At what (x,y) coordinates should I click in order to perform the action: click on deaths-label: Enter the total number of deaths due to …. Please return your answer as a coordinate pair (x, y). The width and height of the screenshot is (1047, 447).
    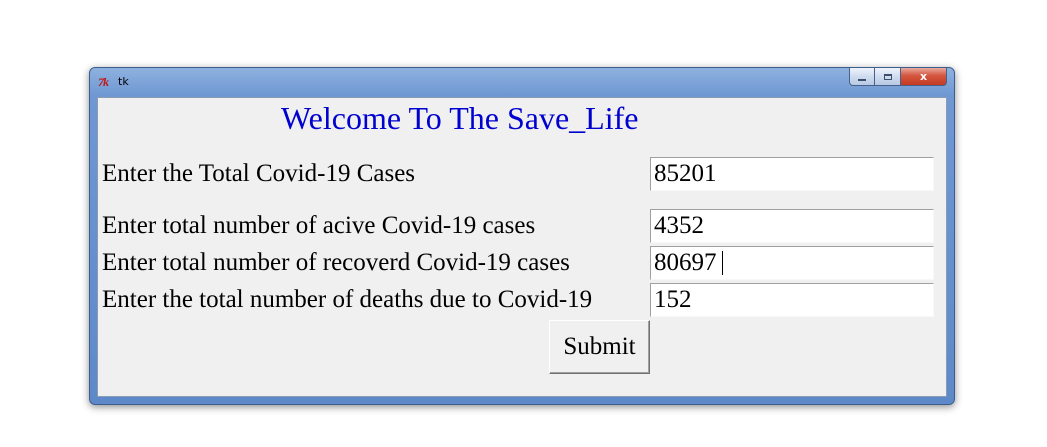
    Looking at the image, I should click on (347, 299).